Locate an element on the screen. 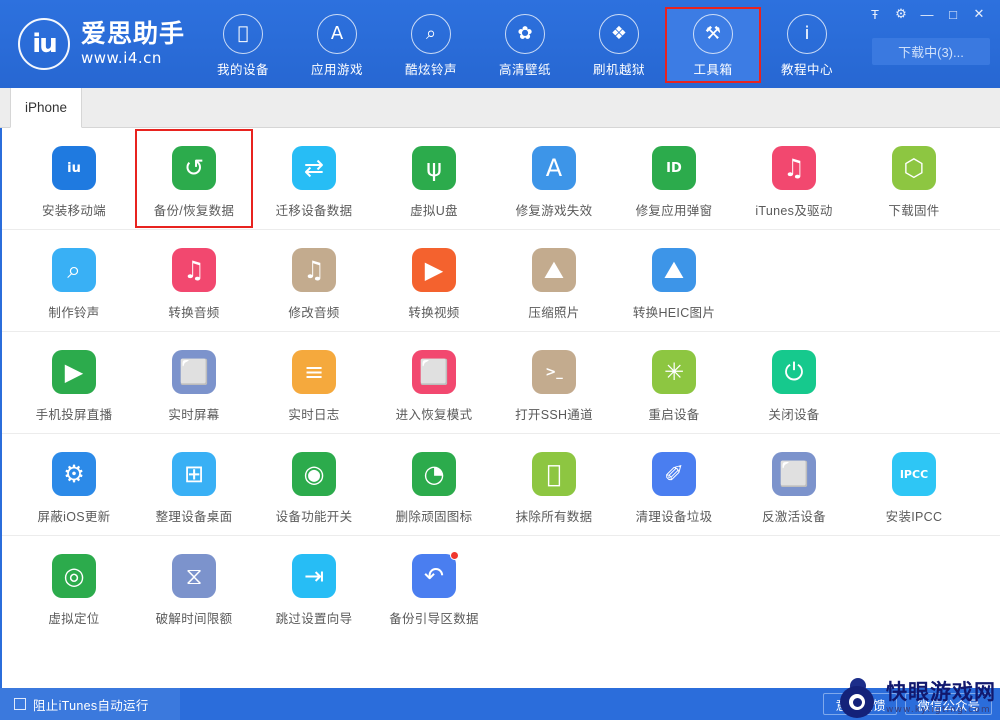 The height and width of the screenshot is (720, 1000). block-itunes-row: 阻止iTunes自动运行 is located at coordinates (90, 704).